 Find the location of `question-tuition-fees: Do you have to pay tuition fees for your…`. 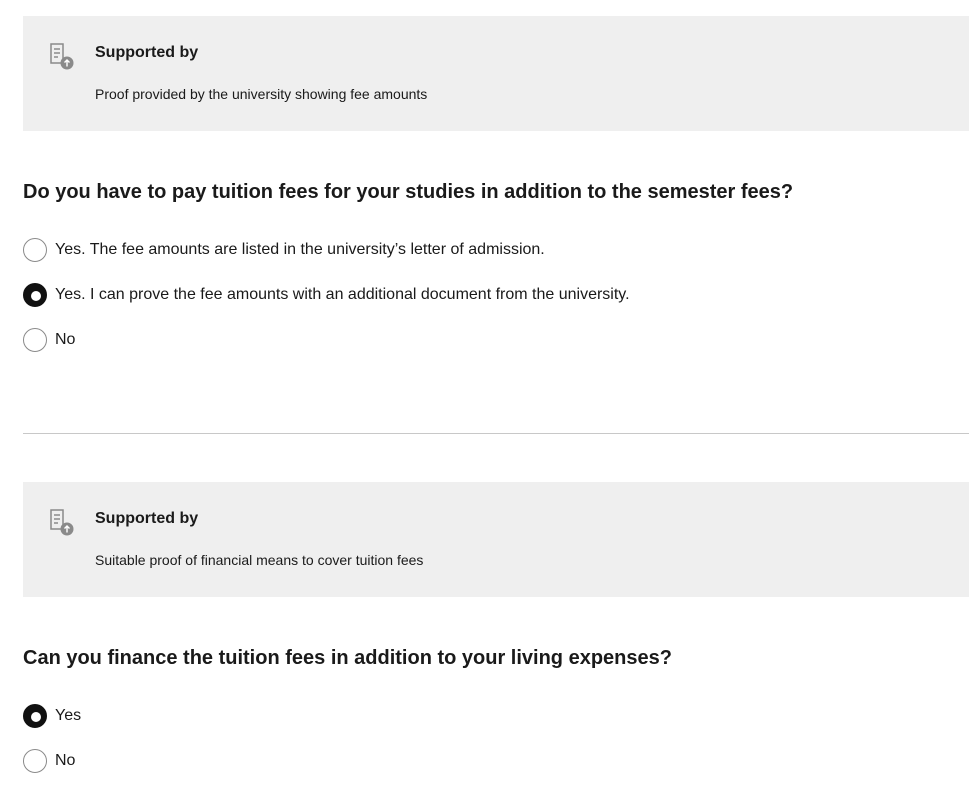

question-tuition-fees: Do you have to pay tuition fees for your… is located at coordinates (408, 192).